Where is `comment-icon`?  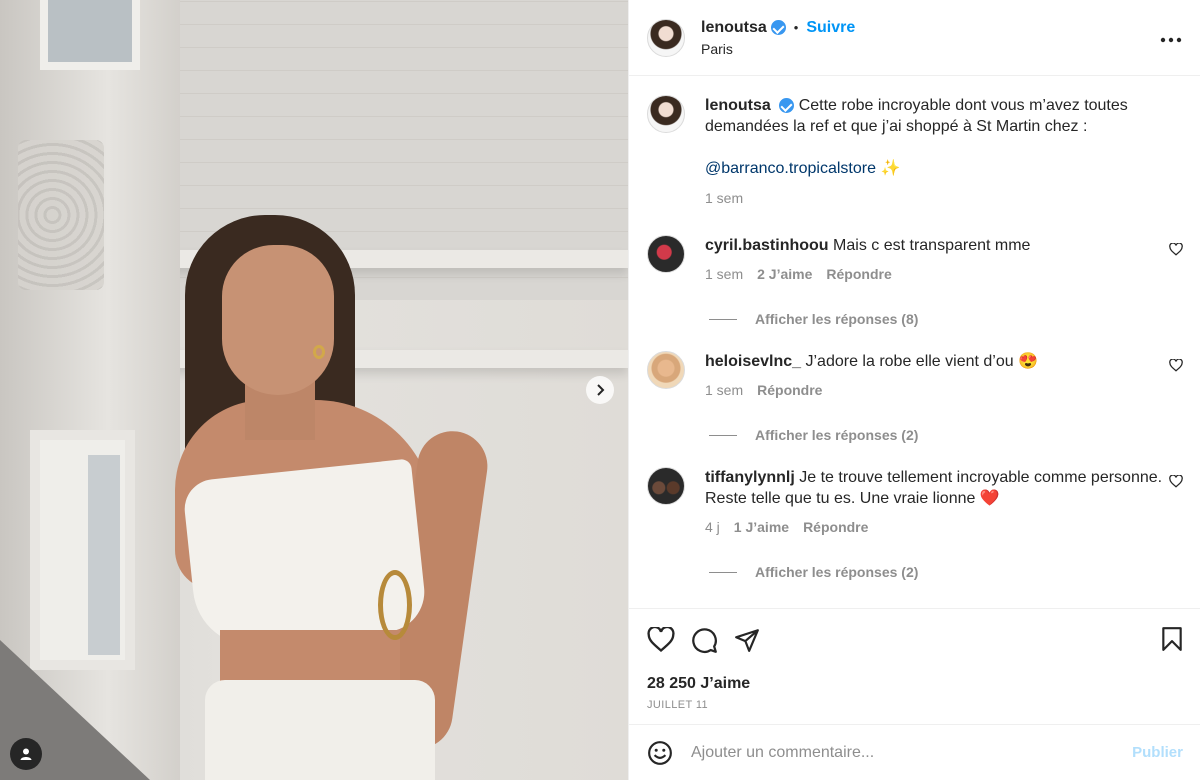
comment-icon is located at coordinates (704, 640).